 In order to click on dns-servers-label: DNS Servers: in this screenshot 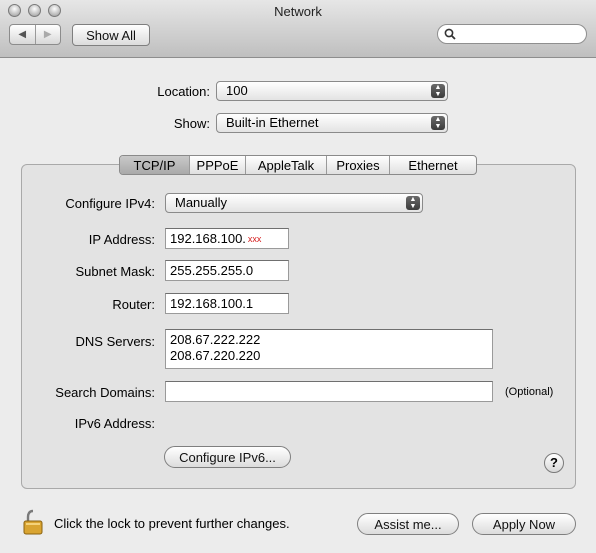, I will do `click(115, 341)`.